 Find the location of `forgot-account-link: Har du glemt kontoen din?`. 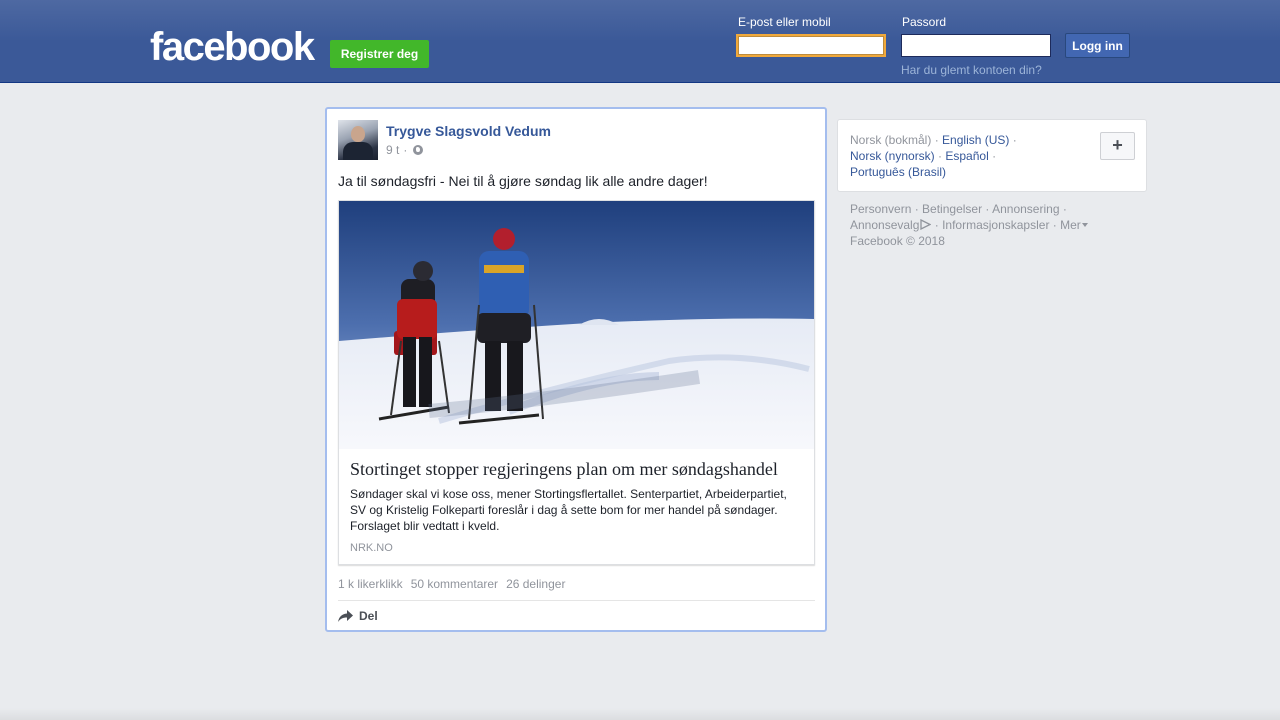

forgot-account-link: Har du glemt kontoen din? is located at coordinates (971, 70).